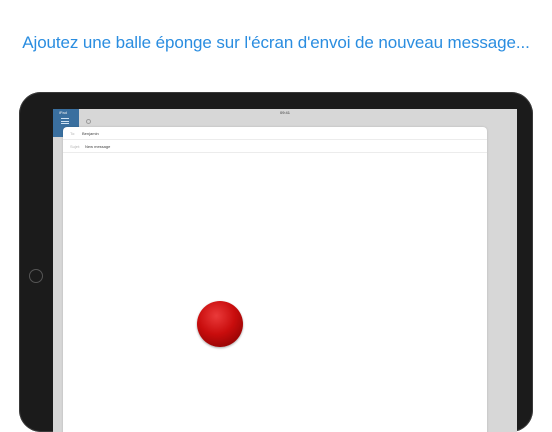 This screenshot has width=552, height=432. What do you see at coordinates (97, 146) in the screenshot?
I see `subject-value: New message` at bounding box center [97, 146].